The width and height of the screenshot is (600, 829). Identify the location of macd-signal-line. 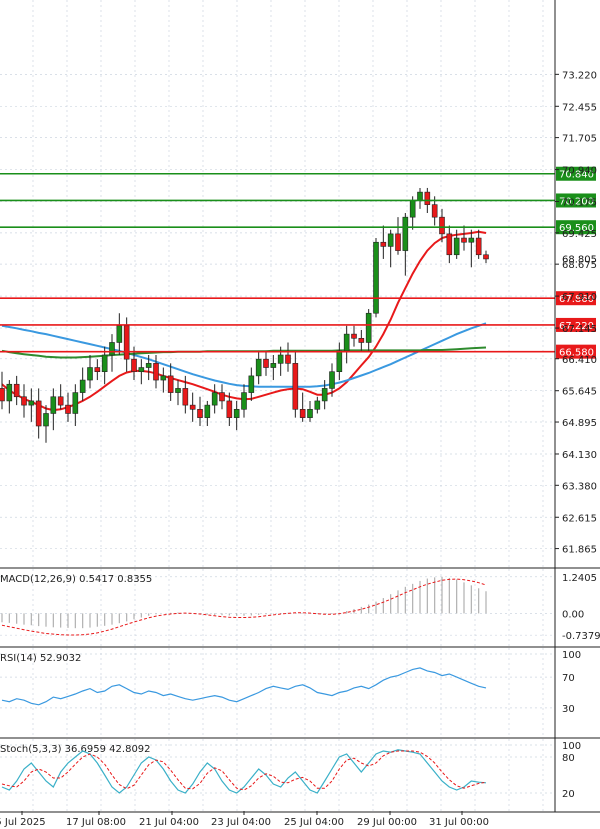
(244, 607).